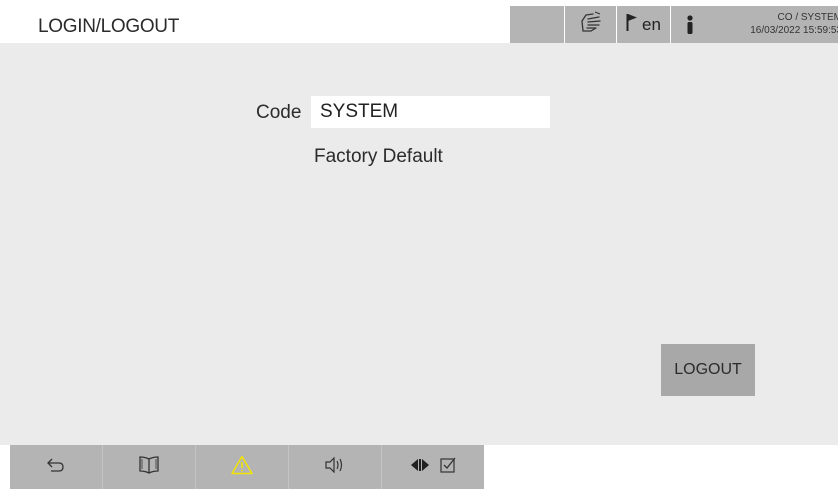  Describe the element at coordinates (378, 156) in the screenshot. I see `user-role-text: Factory Default` at that location.